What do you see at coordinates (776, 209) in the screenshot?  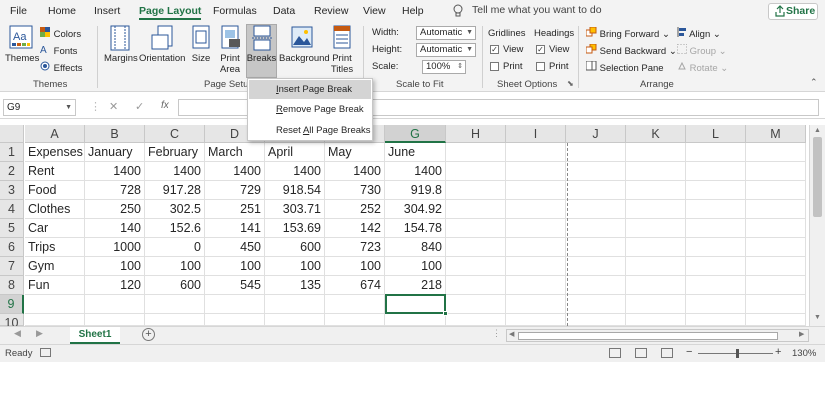 I see `cell-m4` at bounding box center [776, 209].